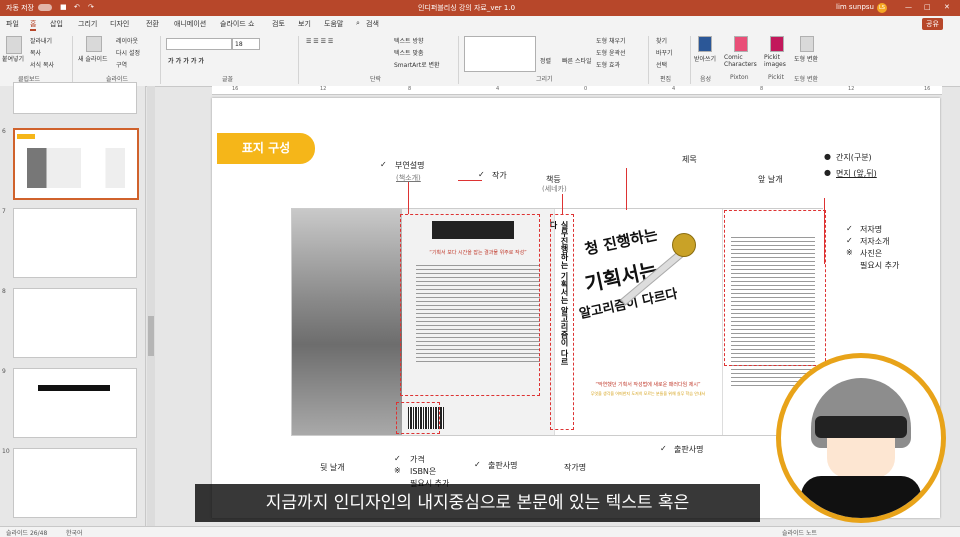 The image size is (960, 537). Describe the element at coordinates (94, 44) in the screenshot. I see `new-slide-icon` at that location.